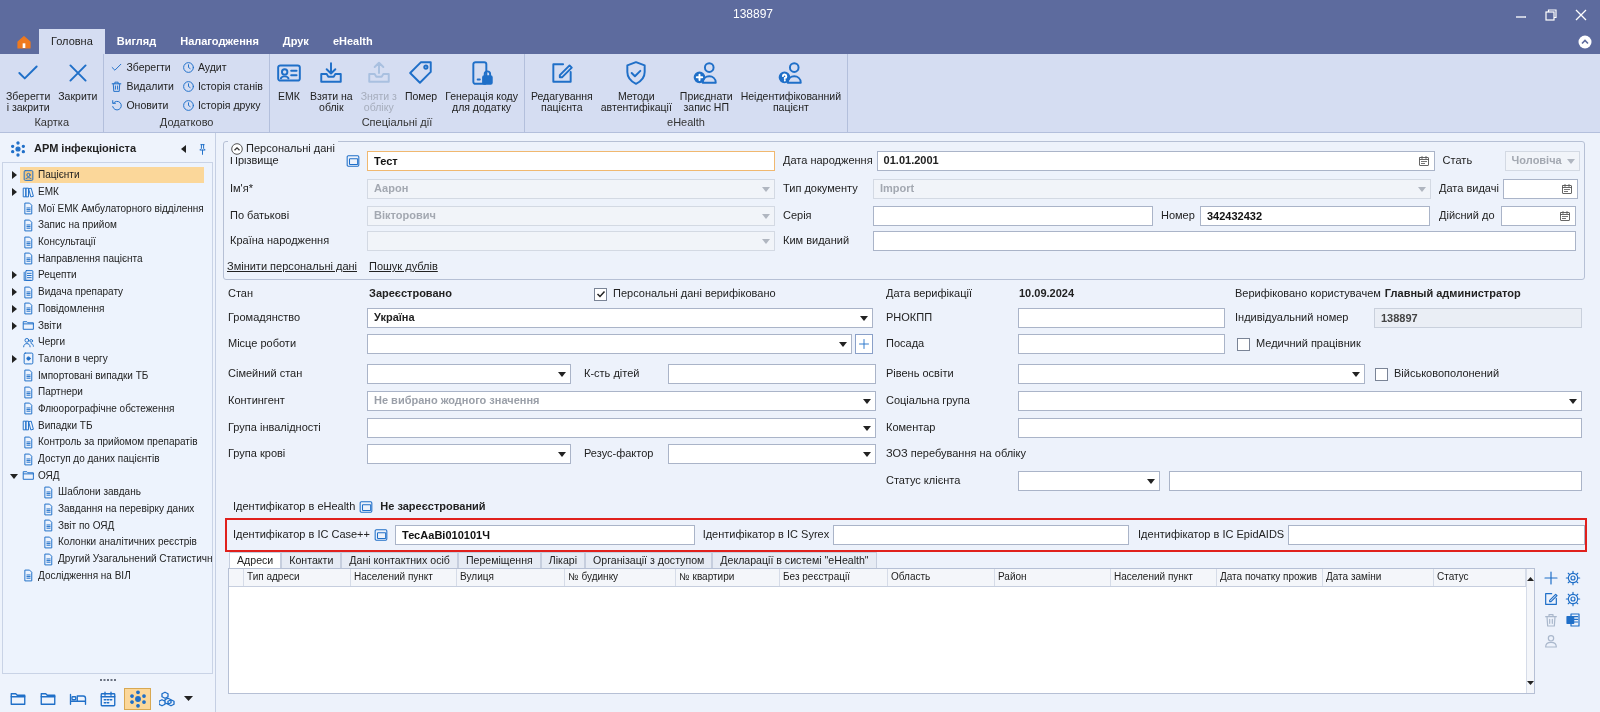 This screenshot has width=1600, height=712. Describe the element at coordinates (1155, 161) in the screenshot. I see `date-field: 01.01.2001` at that location.